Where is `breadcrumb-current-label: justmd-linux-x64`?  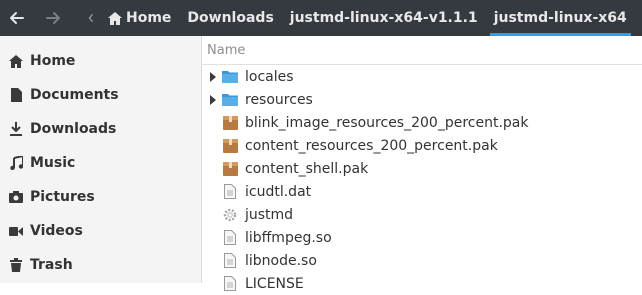
breadcrumb-current-label: justmd-linux-x64 is located at coordinates (560, 18).